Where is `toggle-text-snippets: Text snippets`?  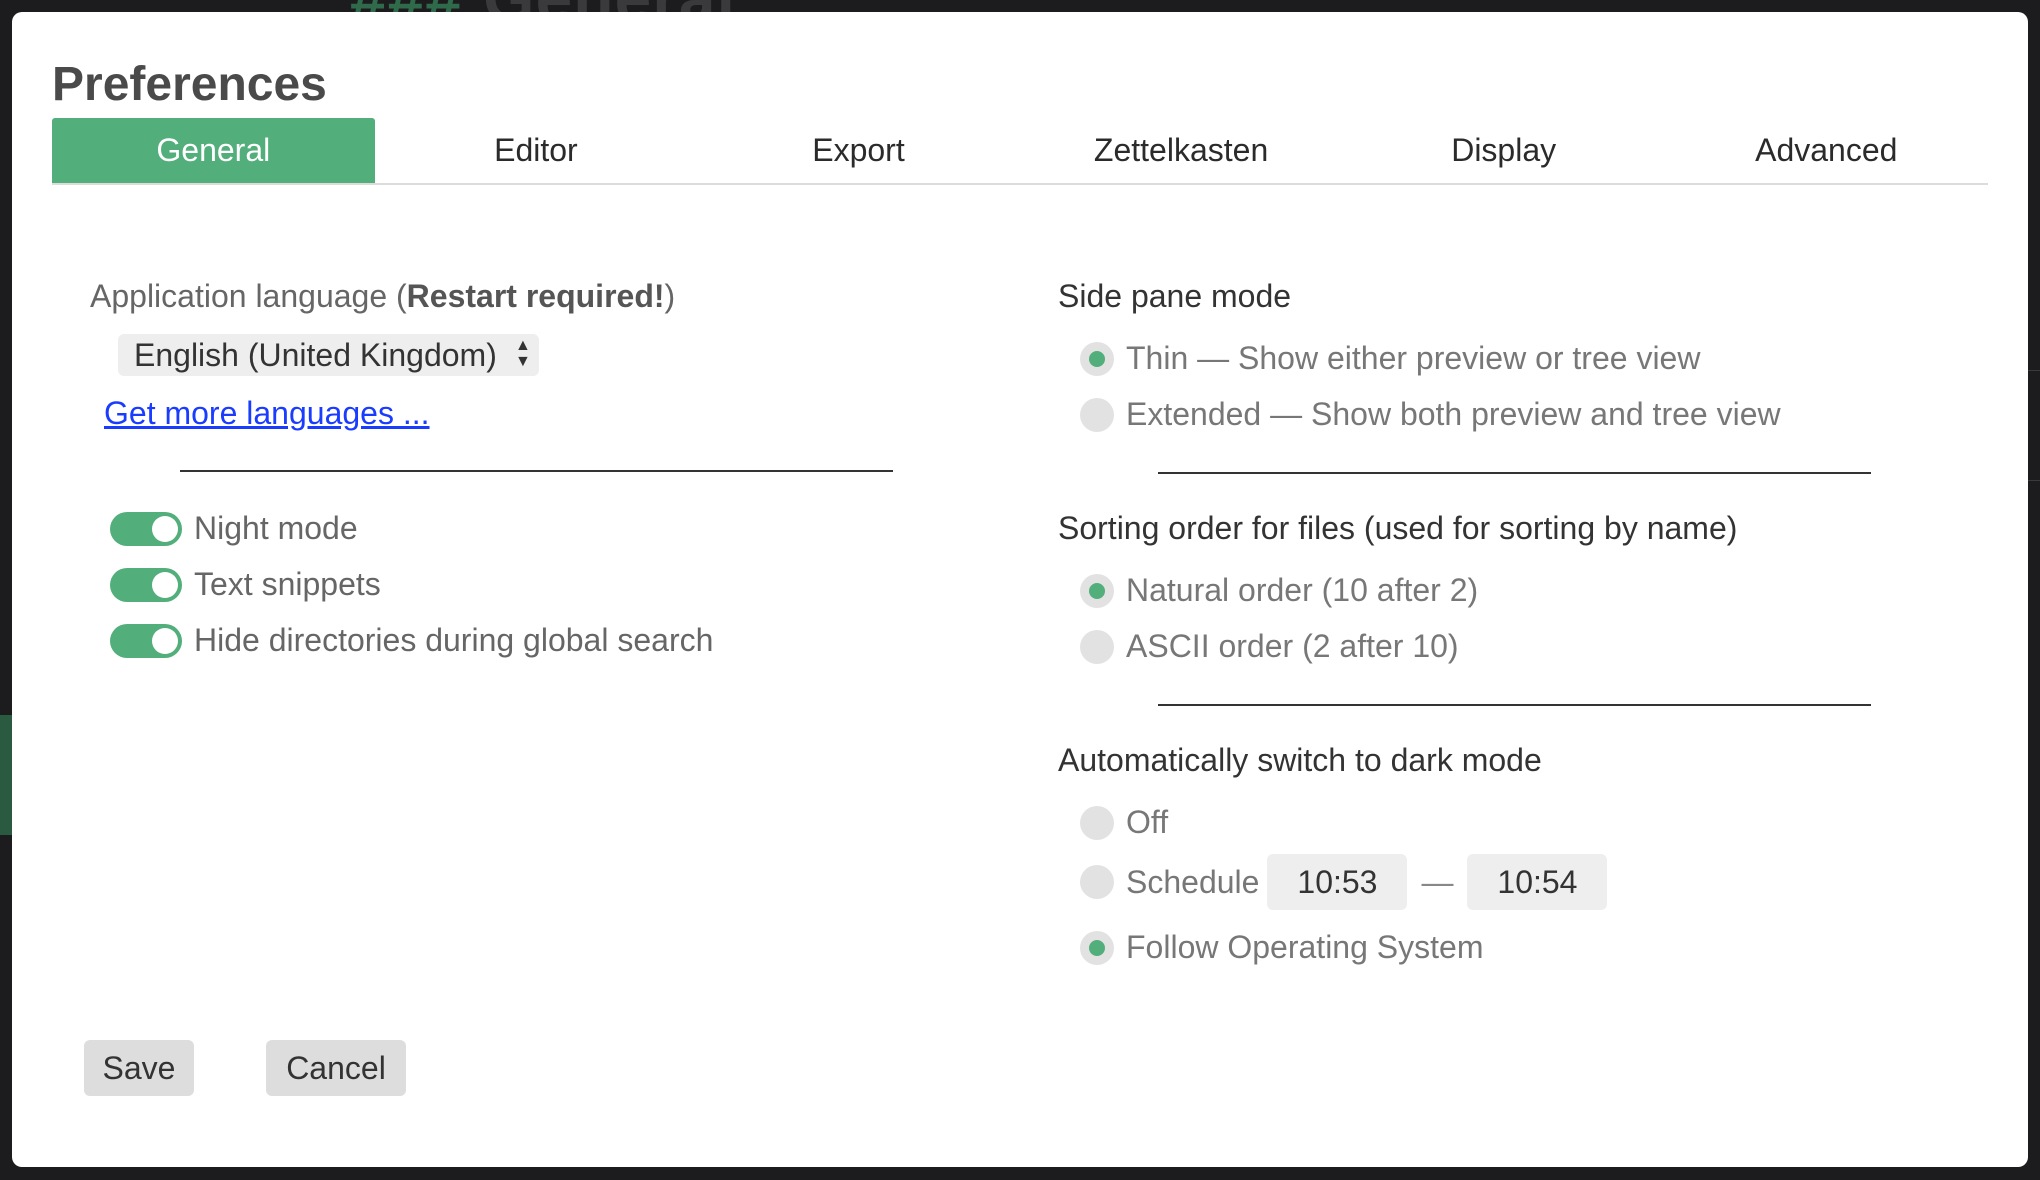
toggle-text-snippets: Text snippets is located at coordinates (245, 584).